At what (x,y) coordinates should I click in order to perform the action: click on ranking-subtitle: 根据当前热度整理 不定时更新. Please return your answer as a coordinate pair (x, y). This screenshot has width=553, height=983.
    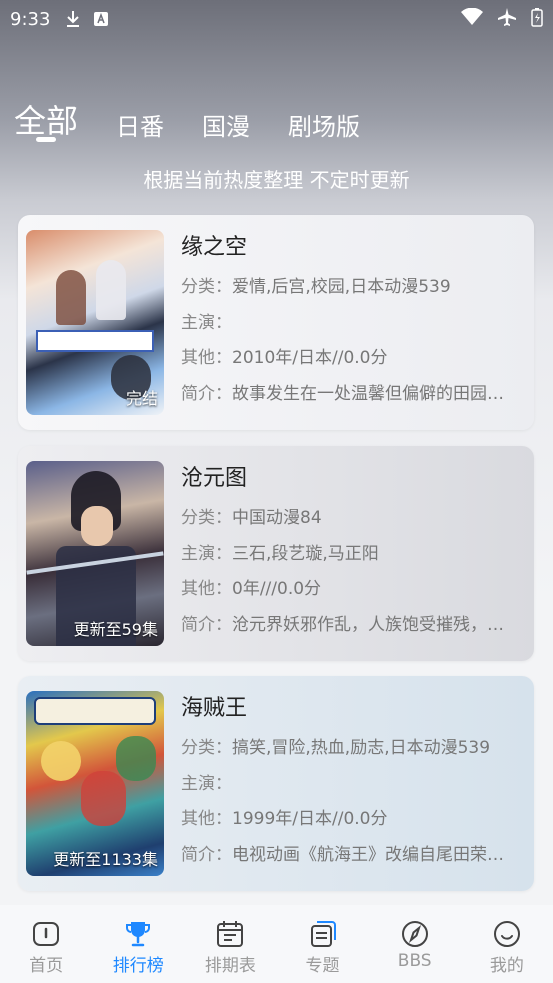
    Looking at the image, I should click on (276, 180).